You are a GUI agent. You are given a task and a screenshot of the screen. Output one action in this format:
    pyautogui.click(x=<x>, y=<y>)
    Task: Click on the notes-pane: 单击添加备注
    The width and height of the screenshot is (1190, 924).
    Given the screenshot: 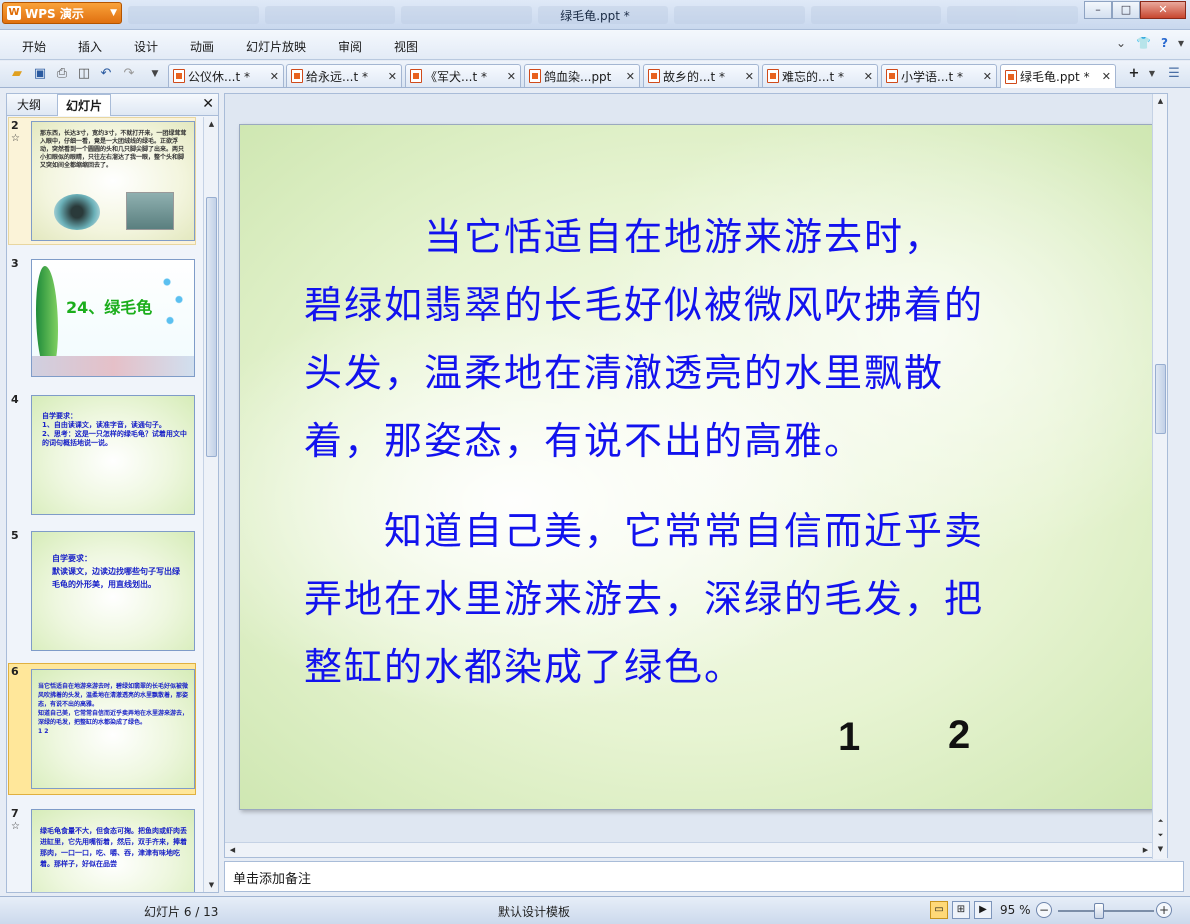 What is the action you would take?
    pyautogui.click(x=704, y=876)
    